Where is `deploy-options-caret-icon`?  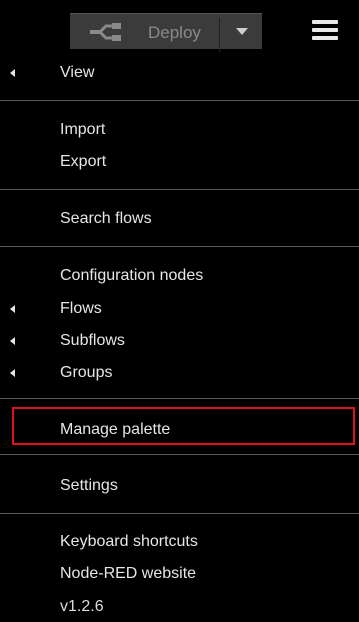
deploy-options-caret-icon is located at coordinates (242, 31).